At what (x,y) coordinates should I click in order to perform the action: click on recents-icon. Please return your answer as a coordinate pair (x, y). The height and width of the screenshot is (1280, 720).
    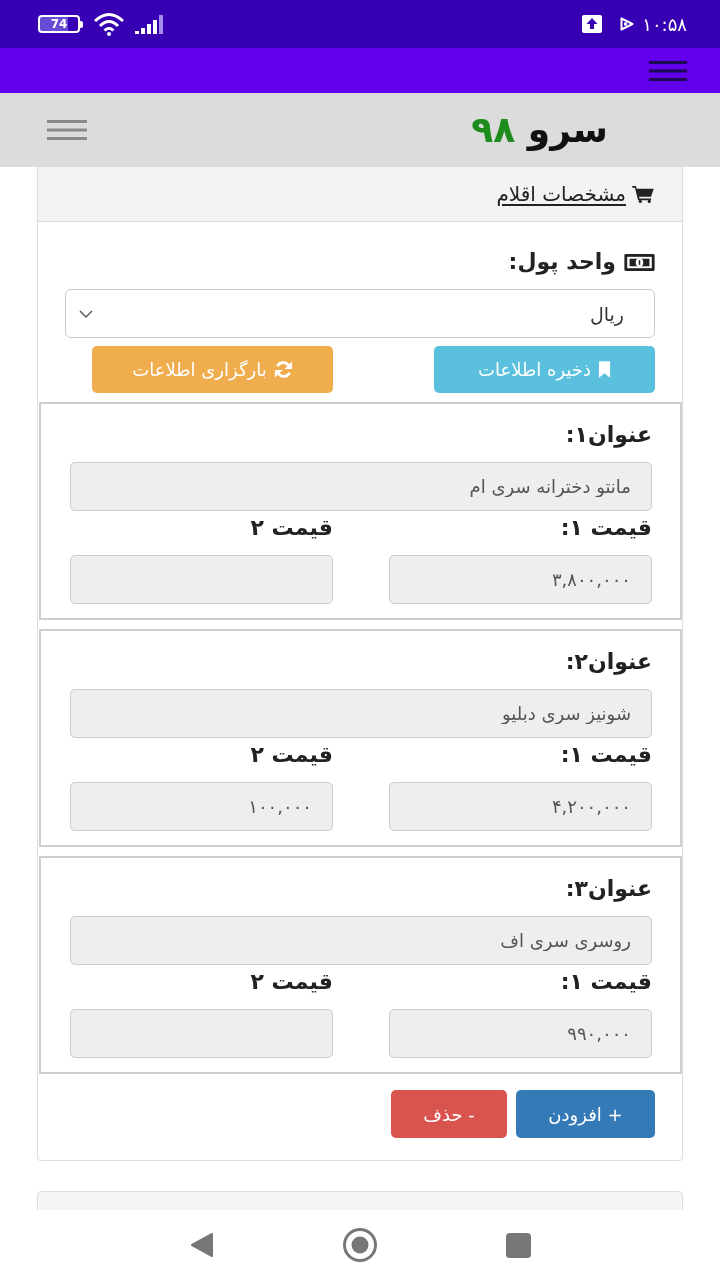
    Looking at the image, I should click on (518, 1245).